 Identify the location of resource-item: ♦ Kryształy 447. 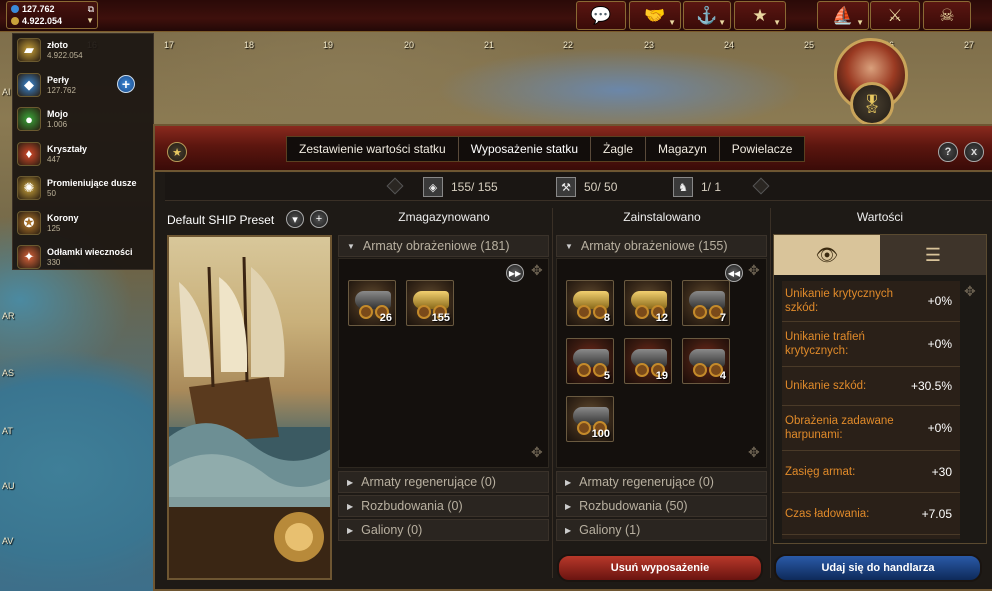
(52, 156).